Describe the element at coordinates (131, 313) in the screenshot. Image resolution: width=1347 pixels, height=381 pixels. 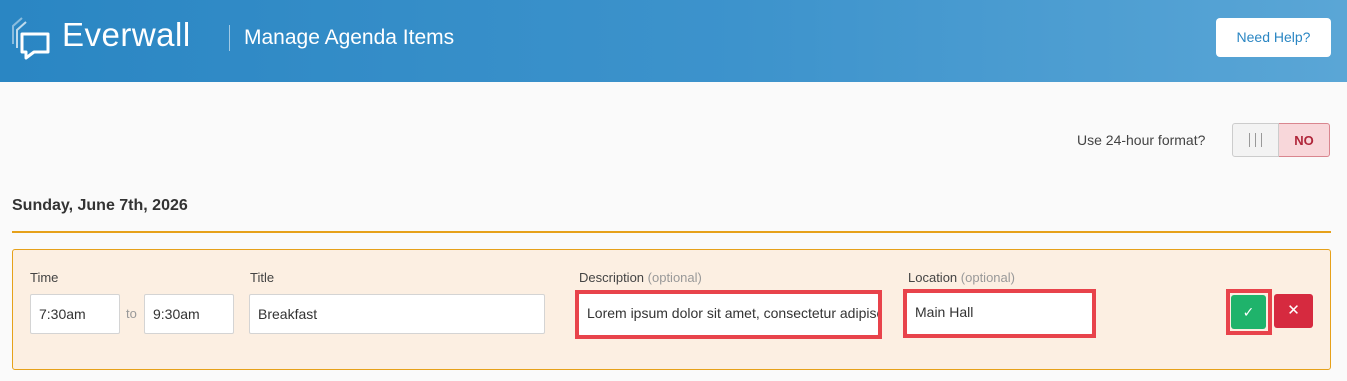
I see `to-label: to` at that location.